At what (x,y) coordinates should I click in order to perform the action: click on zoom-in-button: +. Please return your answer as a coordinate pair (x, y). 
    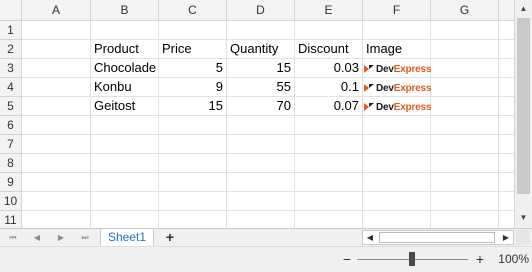
    Looking at the image, I should click on (480, 259).